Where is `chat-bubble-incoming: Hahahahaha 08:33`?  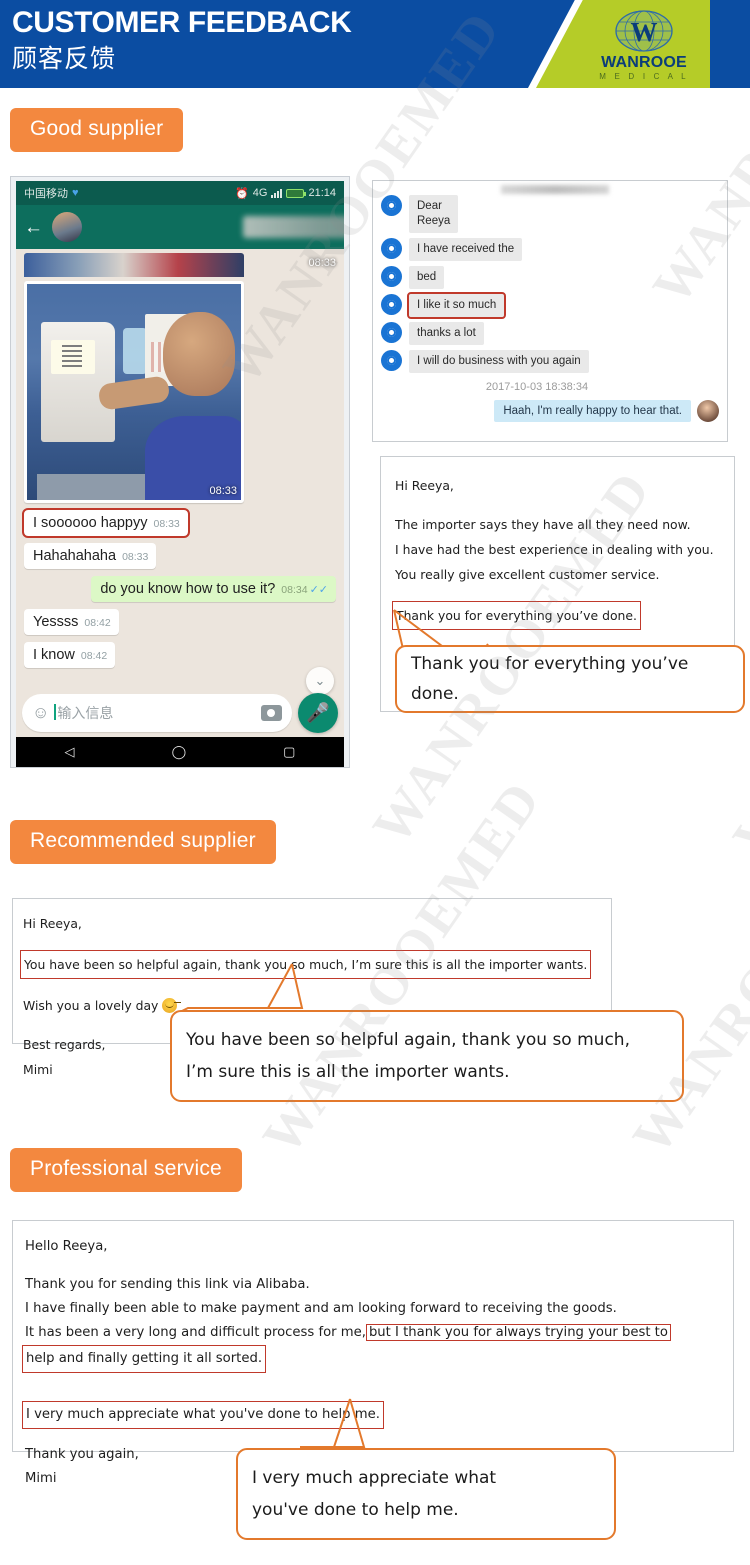
chat-bubble-incoming: Hahahahaha 08:33 is located at coordinates (90, 556).